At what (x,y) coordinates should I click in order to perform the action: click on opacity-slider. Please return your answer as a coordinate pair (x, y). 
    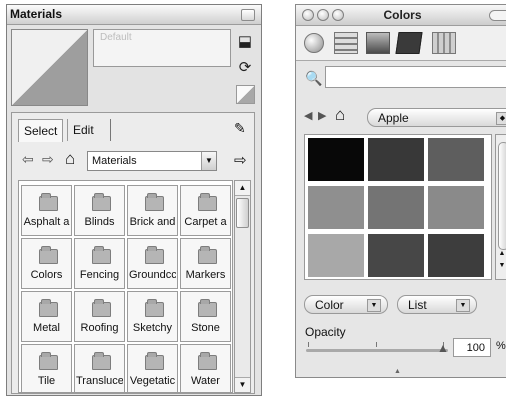
    Looking at the image, I should click on (377, 350).